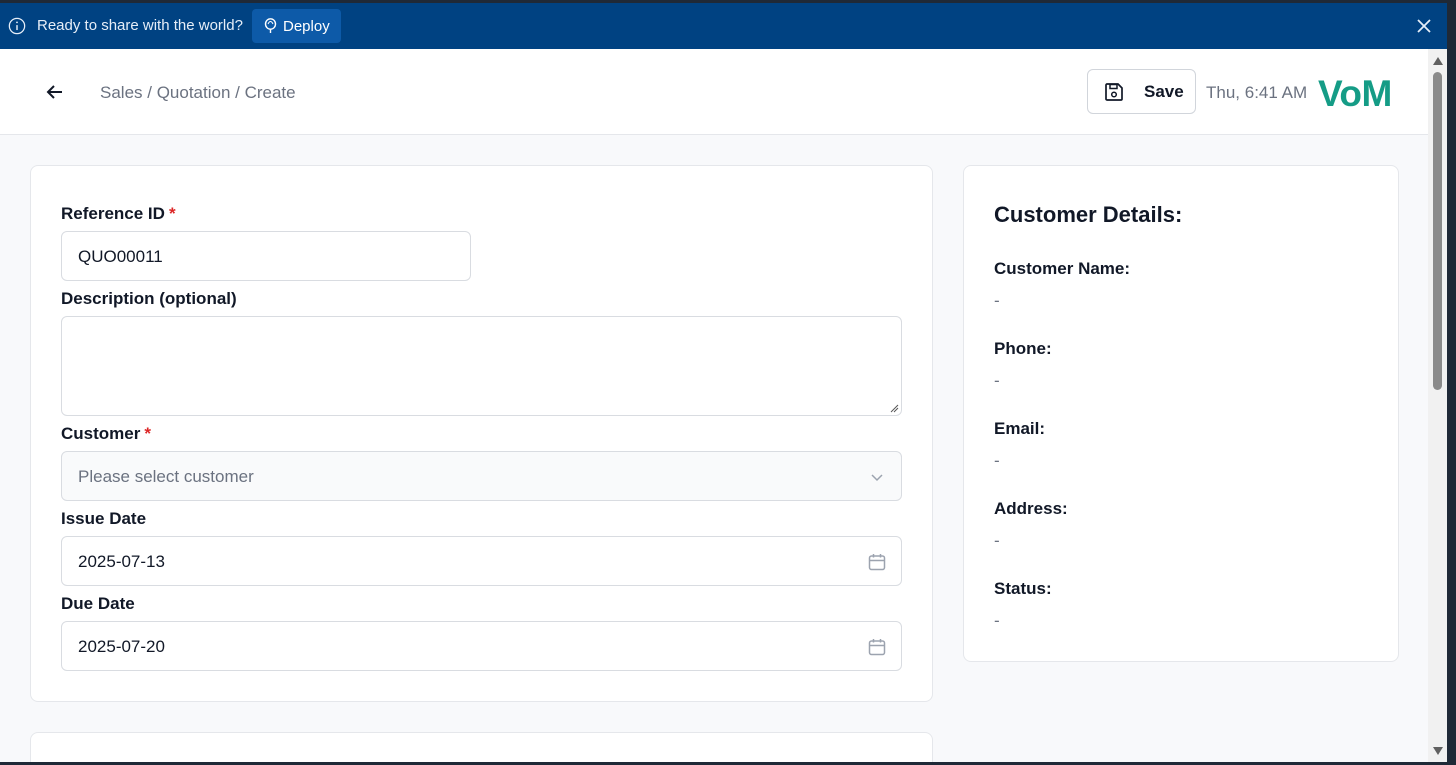 This screenshot has height=765, width=1456. I want to click on items-card, so click(481, 747).